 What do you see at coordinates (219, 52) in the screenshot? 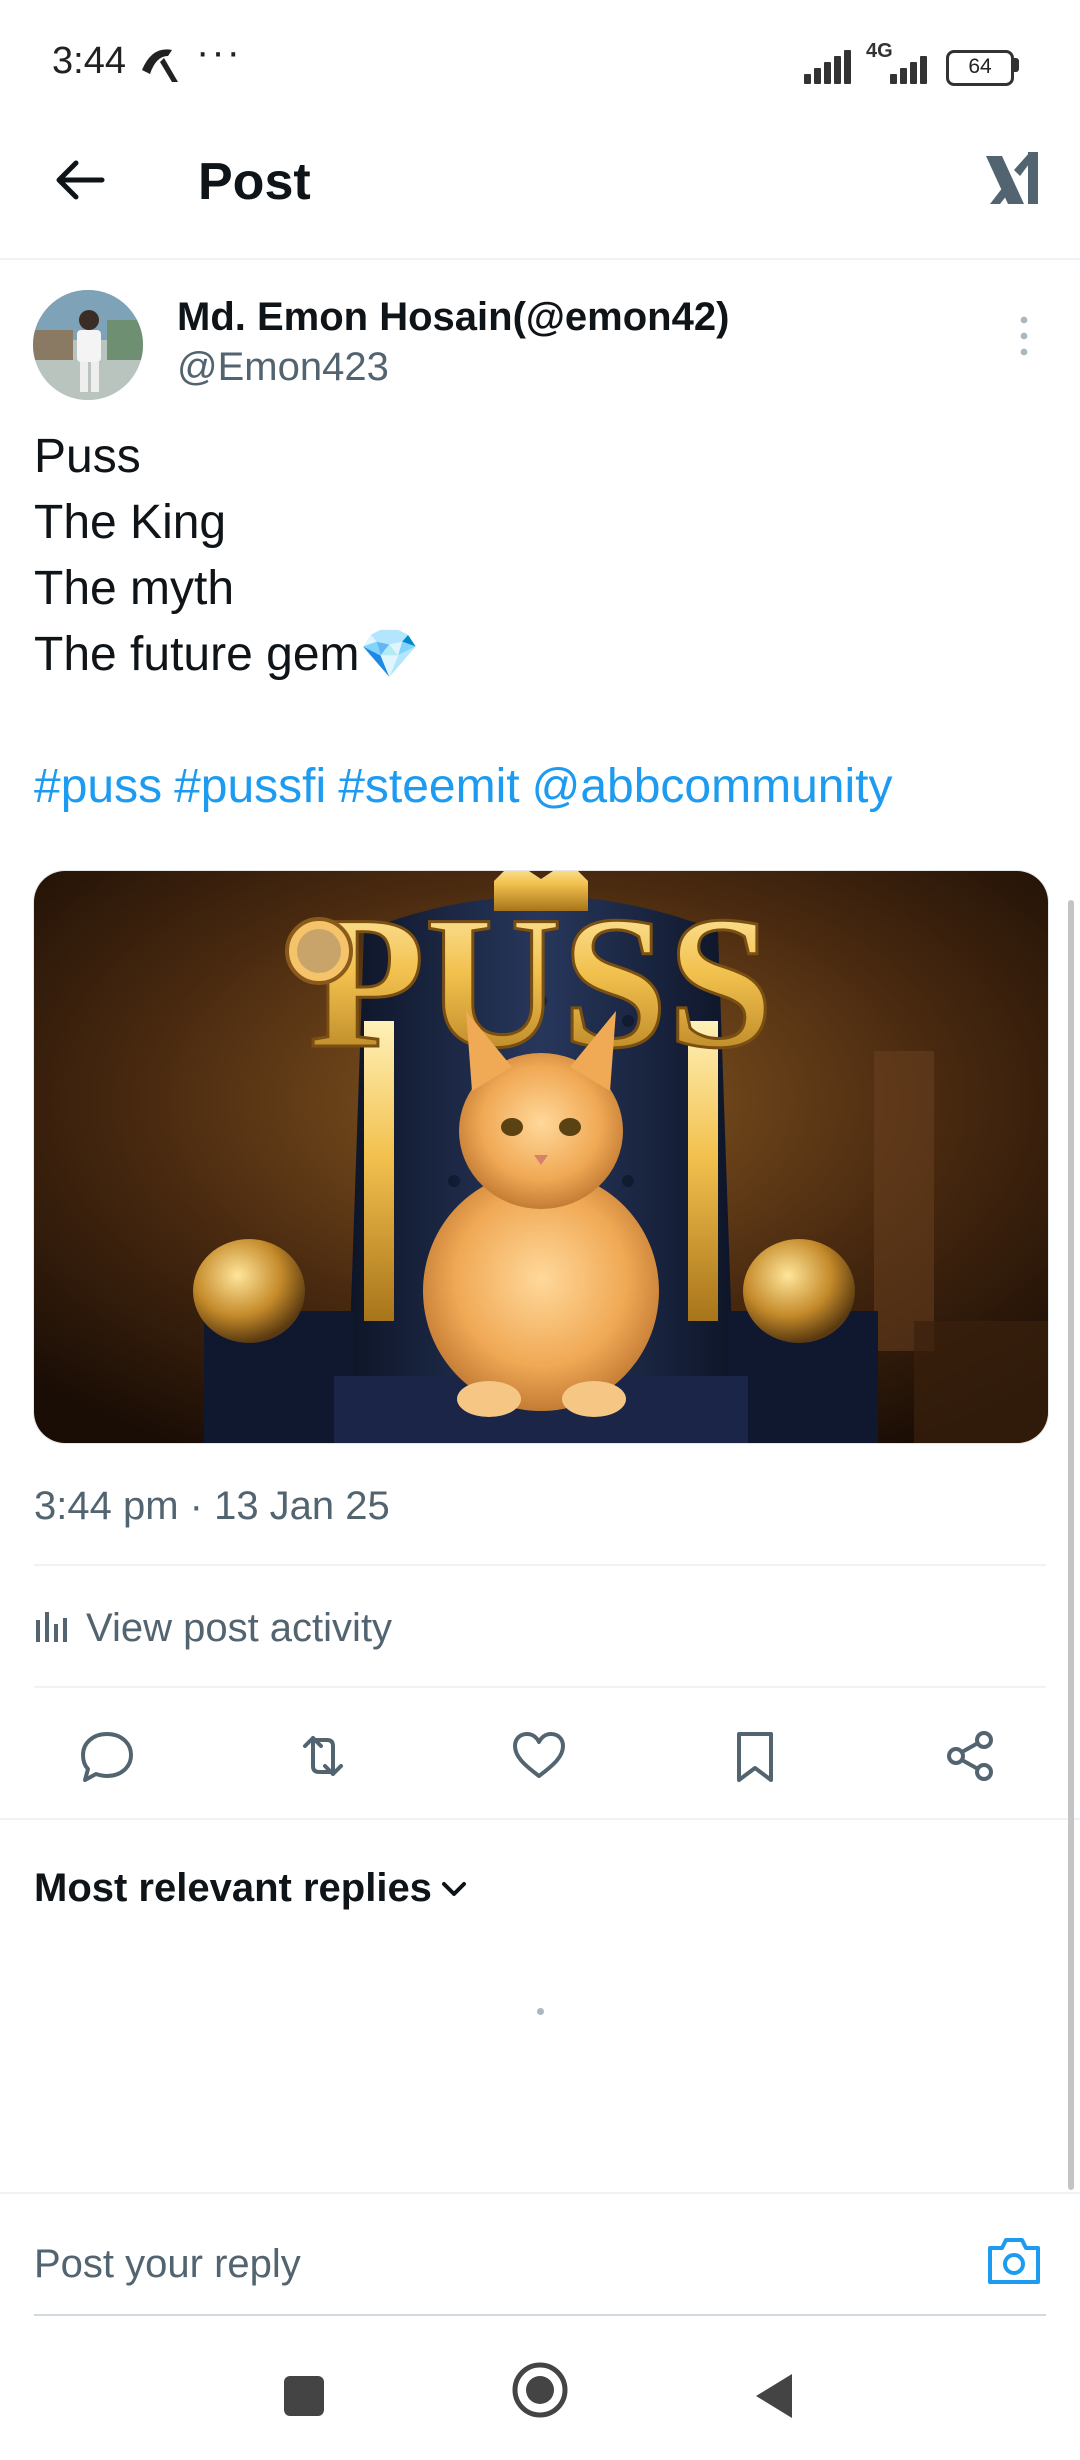
I see `status-overflow-indicator: ···` at bounding box center [219, 52].